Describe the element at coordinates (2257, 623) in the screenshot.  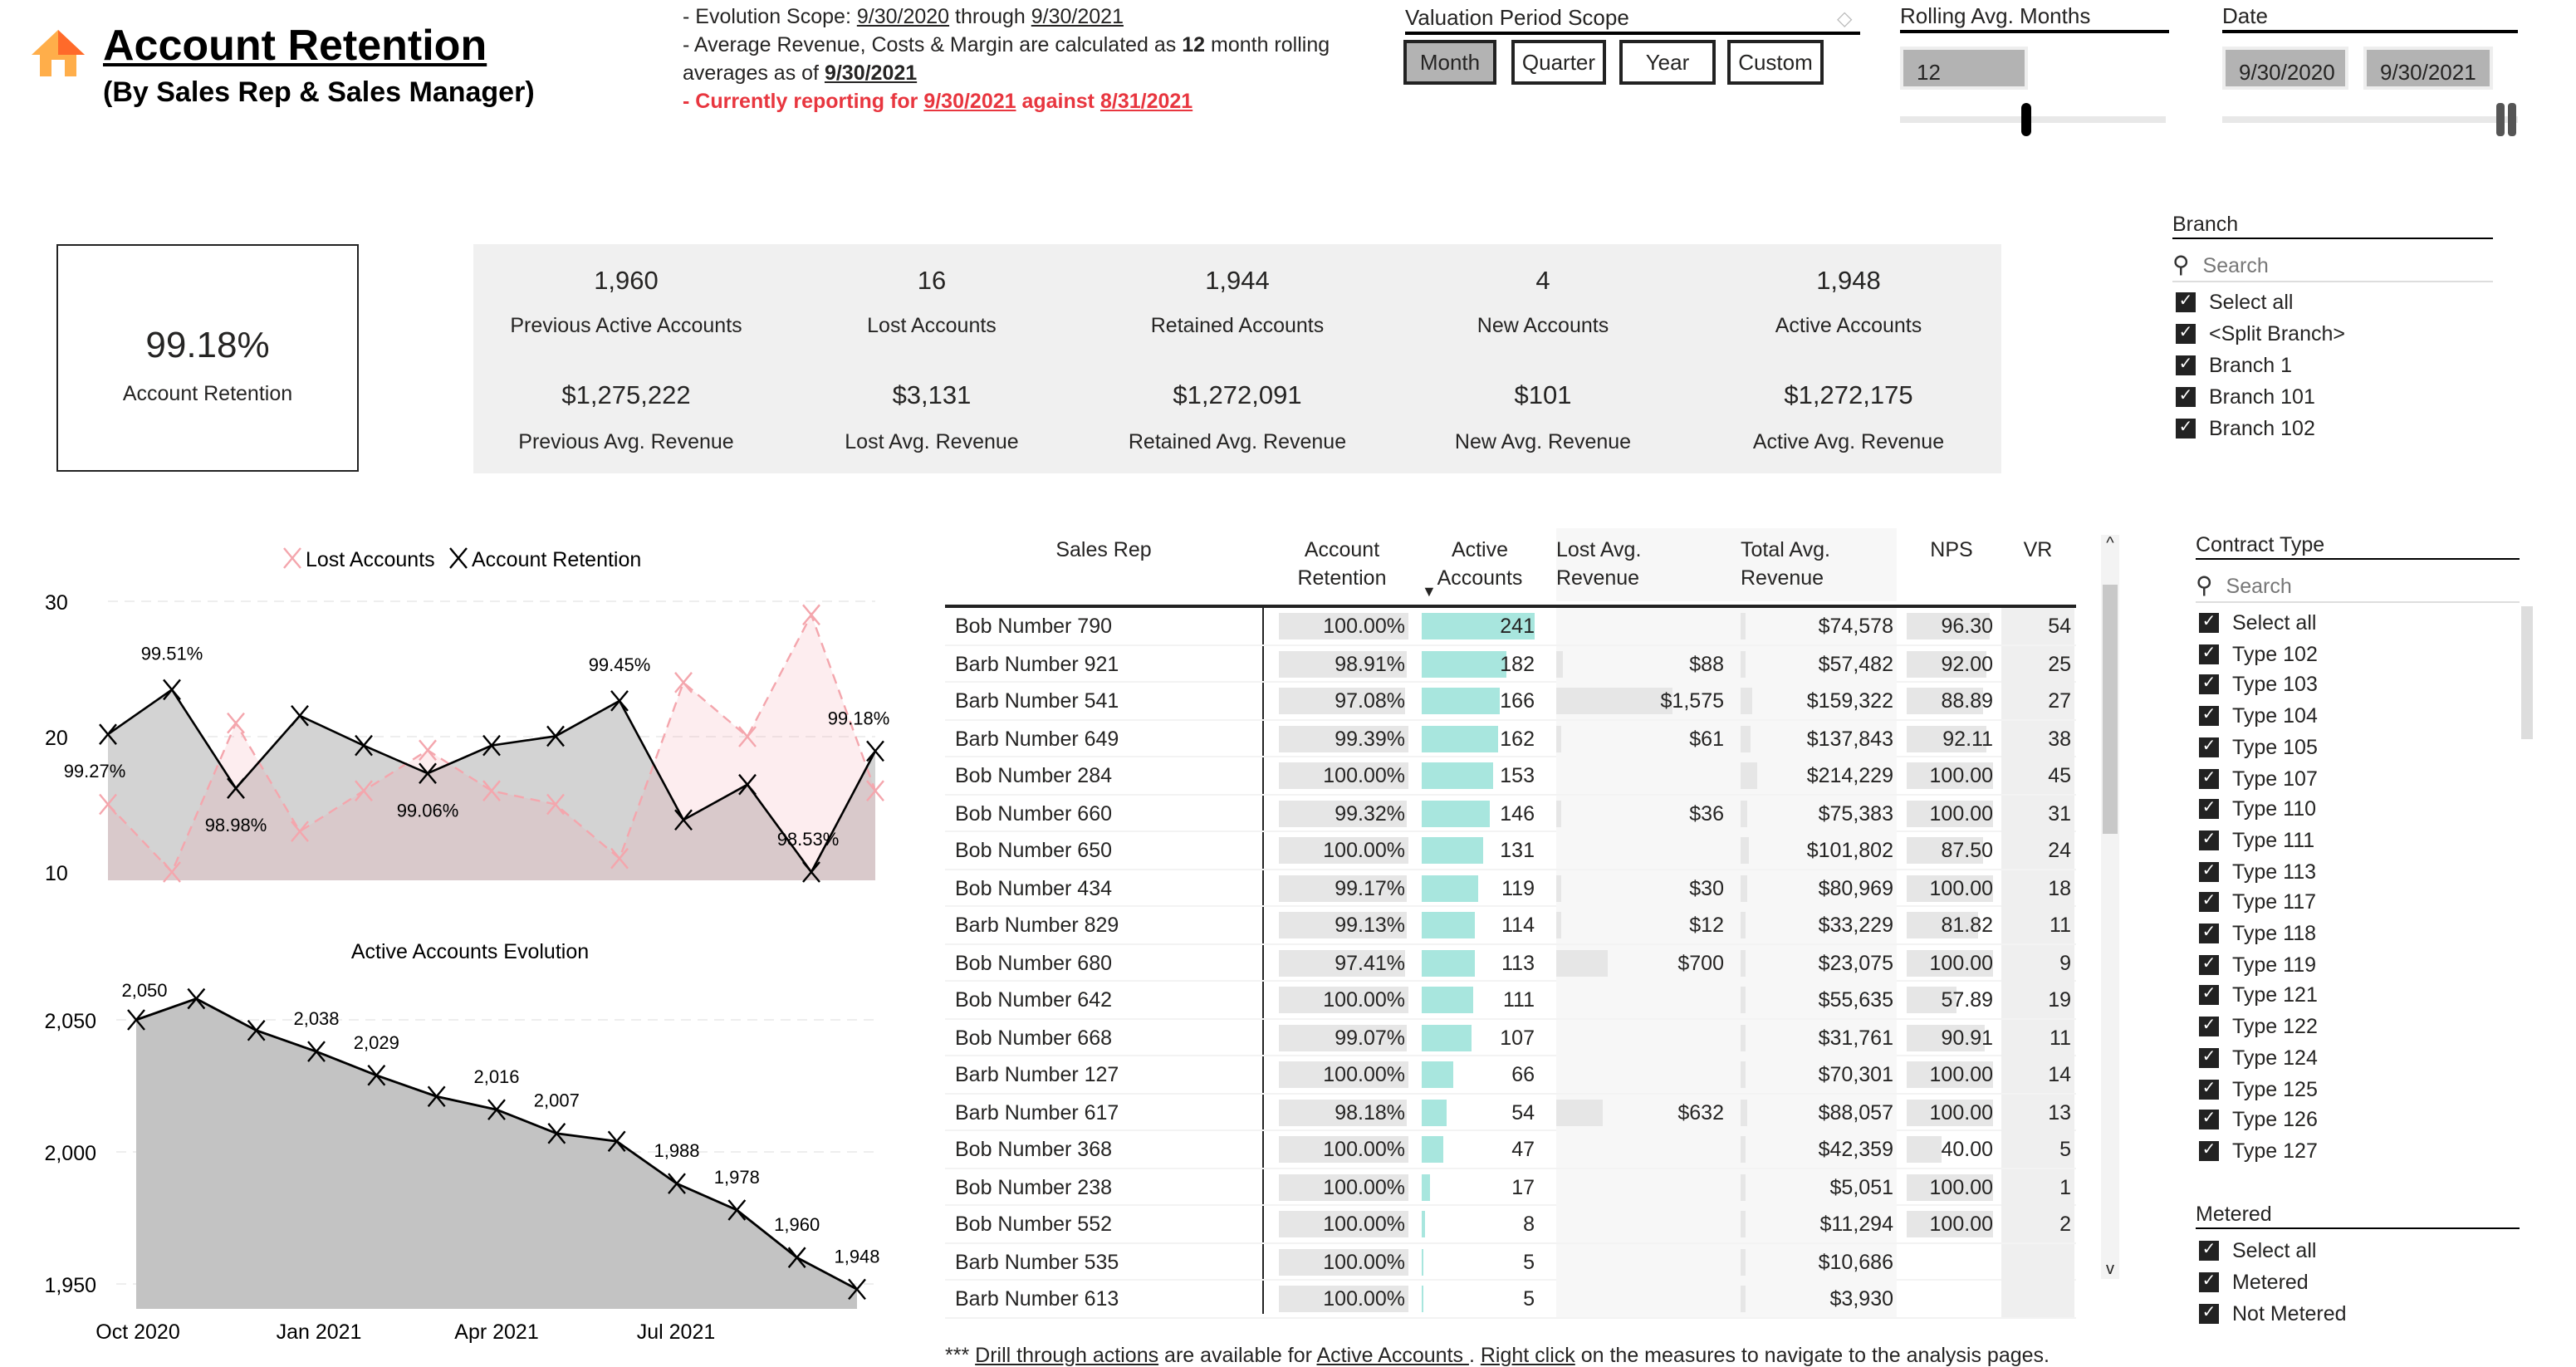
I see `contract-item: ✓ Select all` at that location.